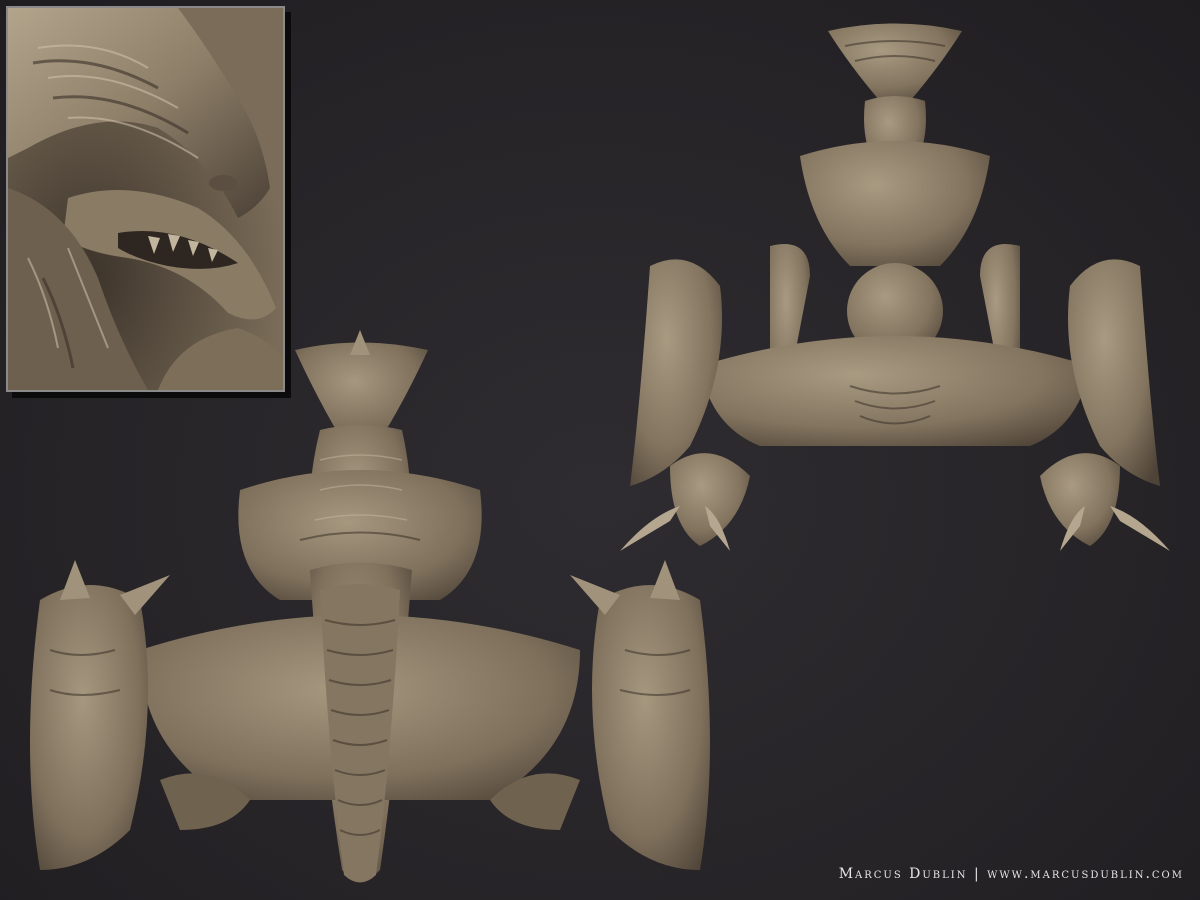 The image size is (1200, 900). Describe the element at coordinates (1011, 874) in the screenshot. I see `artist-credit: Marcus Dublin | www.marcusdublin.com` at that location.